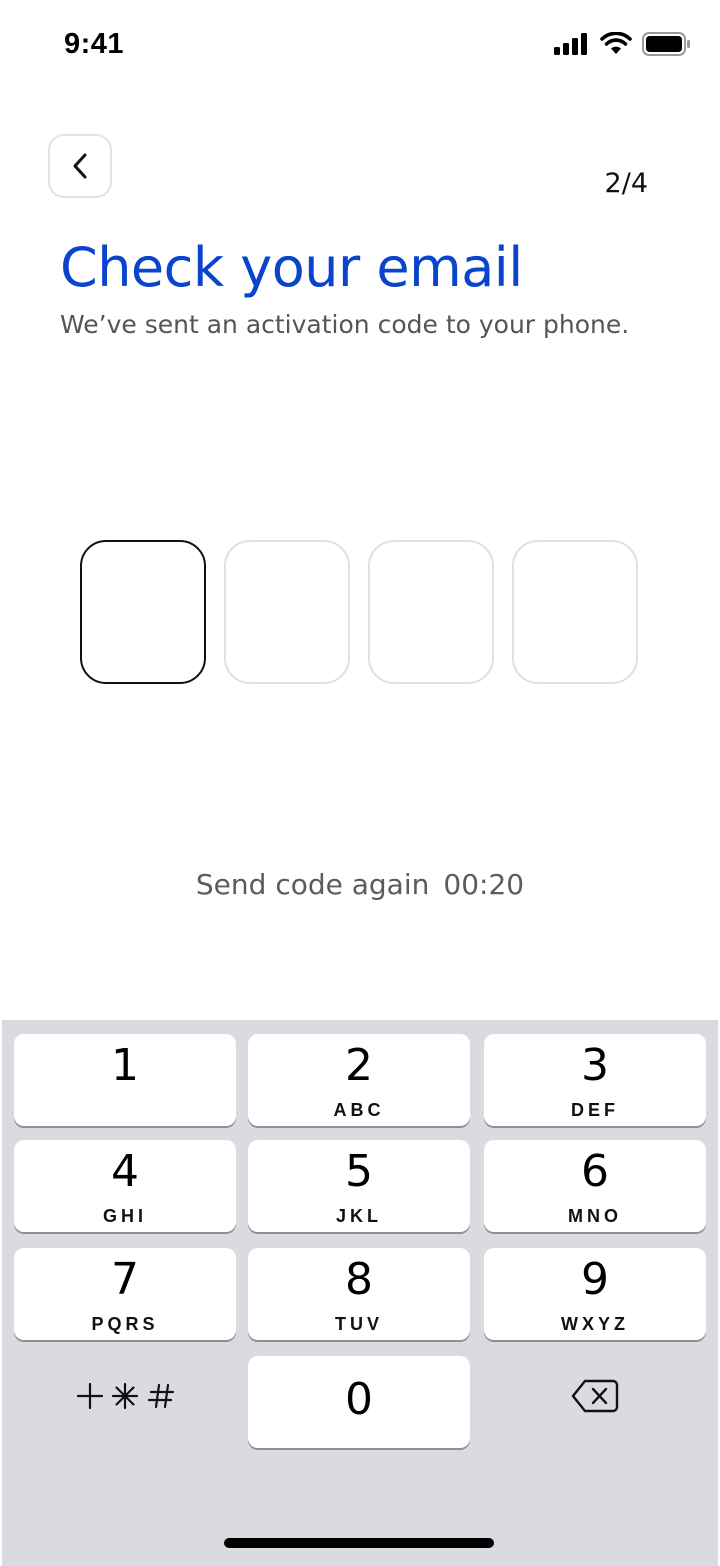 The image size is (720, 1566). Describe the element at coordinates (359, 1171) in the screenshot. I see `key-number: 5` at that location.